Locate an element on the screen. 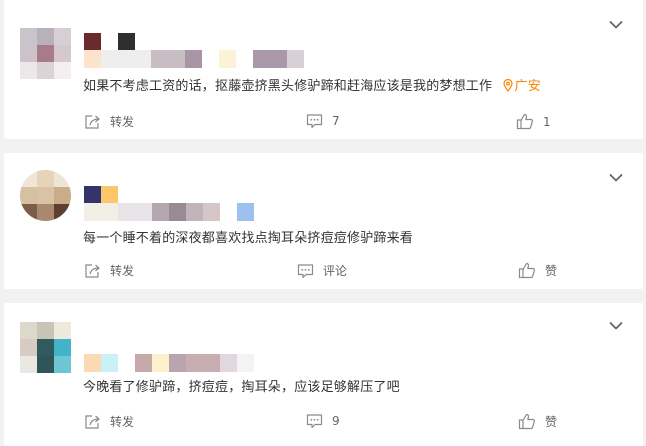  like-count: 1 is located at coordinates (547, 121).